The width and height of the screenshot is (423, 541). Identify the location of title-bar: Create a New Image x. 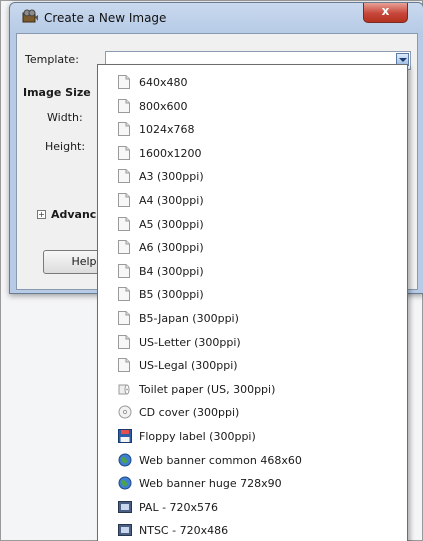
(216, 17).